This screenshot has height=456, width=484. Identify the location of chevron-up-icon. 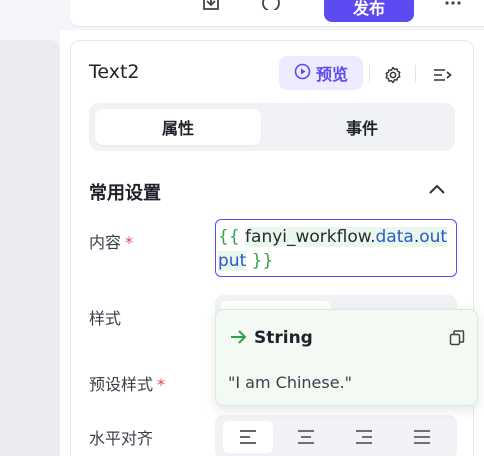
(437, 189).